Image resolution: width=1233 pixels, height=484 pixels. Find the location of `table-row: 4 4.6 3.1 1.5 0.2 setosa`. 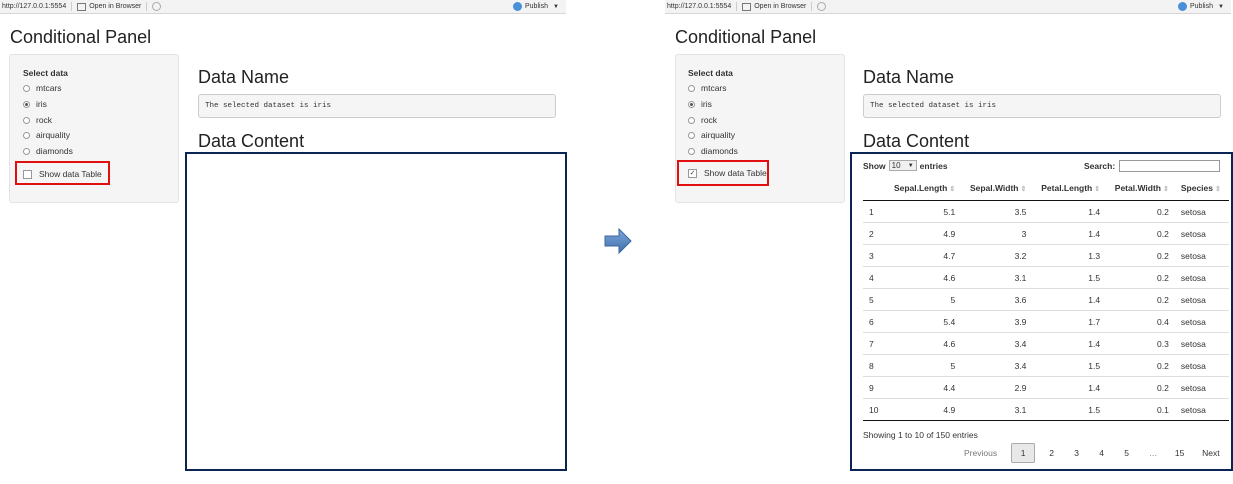

table-row: 4 4.6 3.1 1.5 0.2 setosa is located at coordinates (1046, 277).